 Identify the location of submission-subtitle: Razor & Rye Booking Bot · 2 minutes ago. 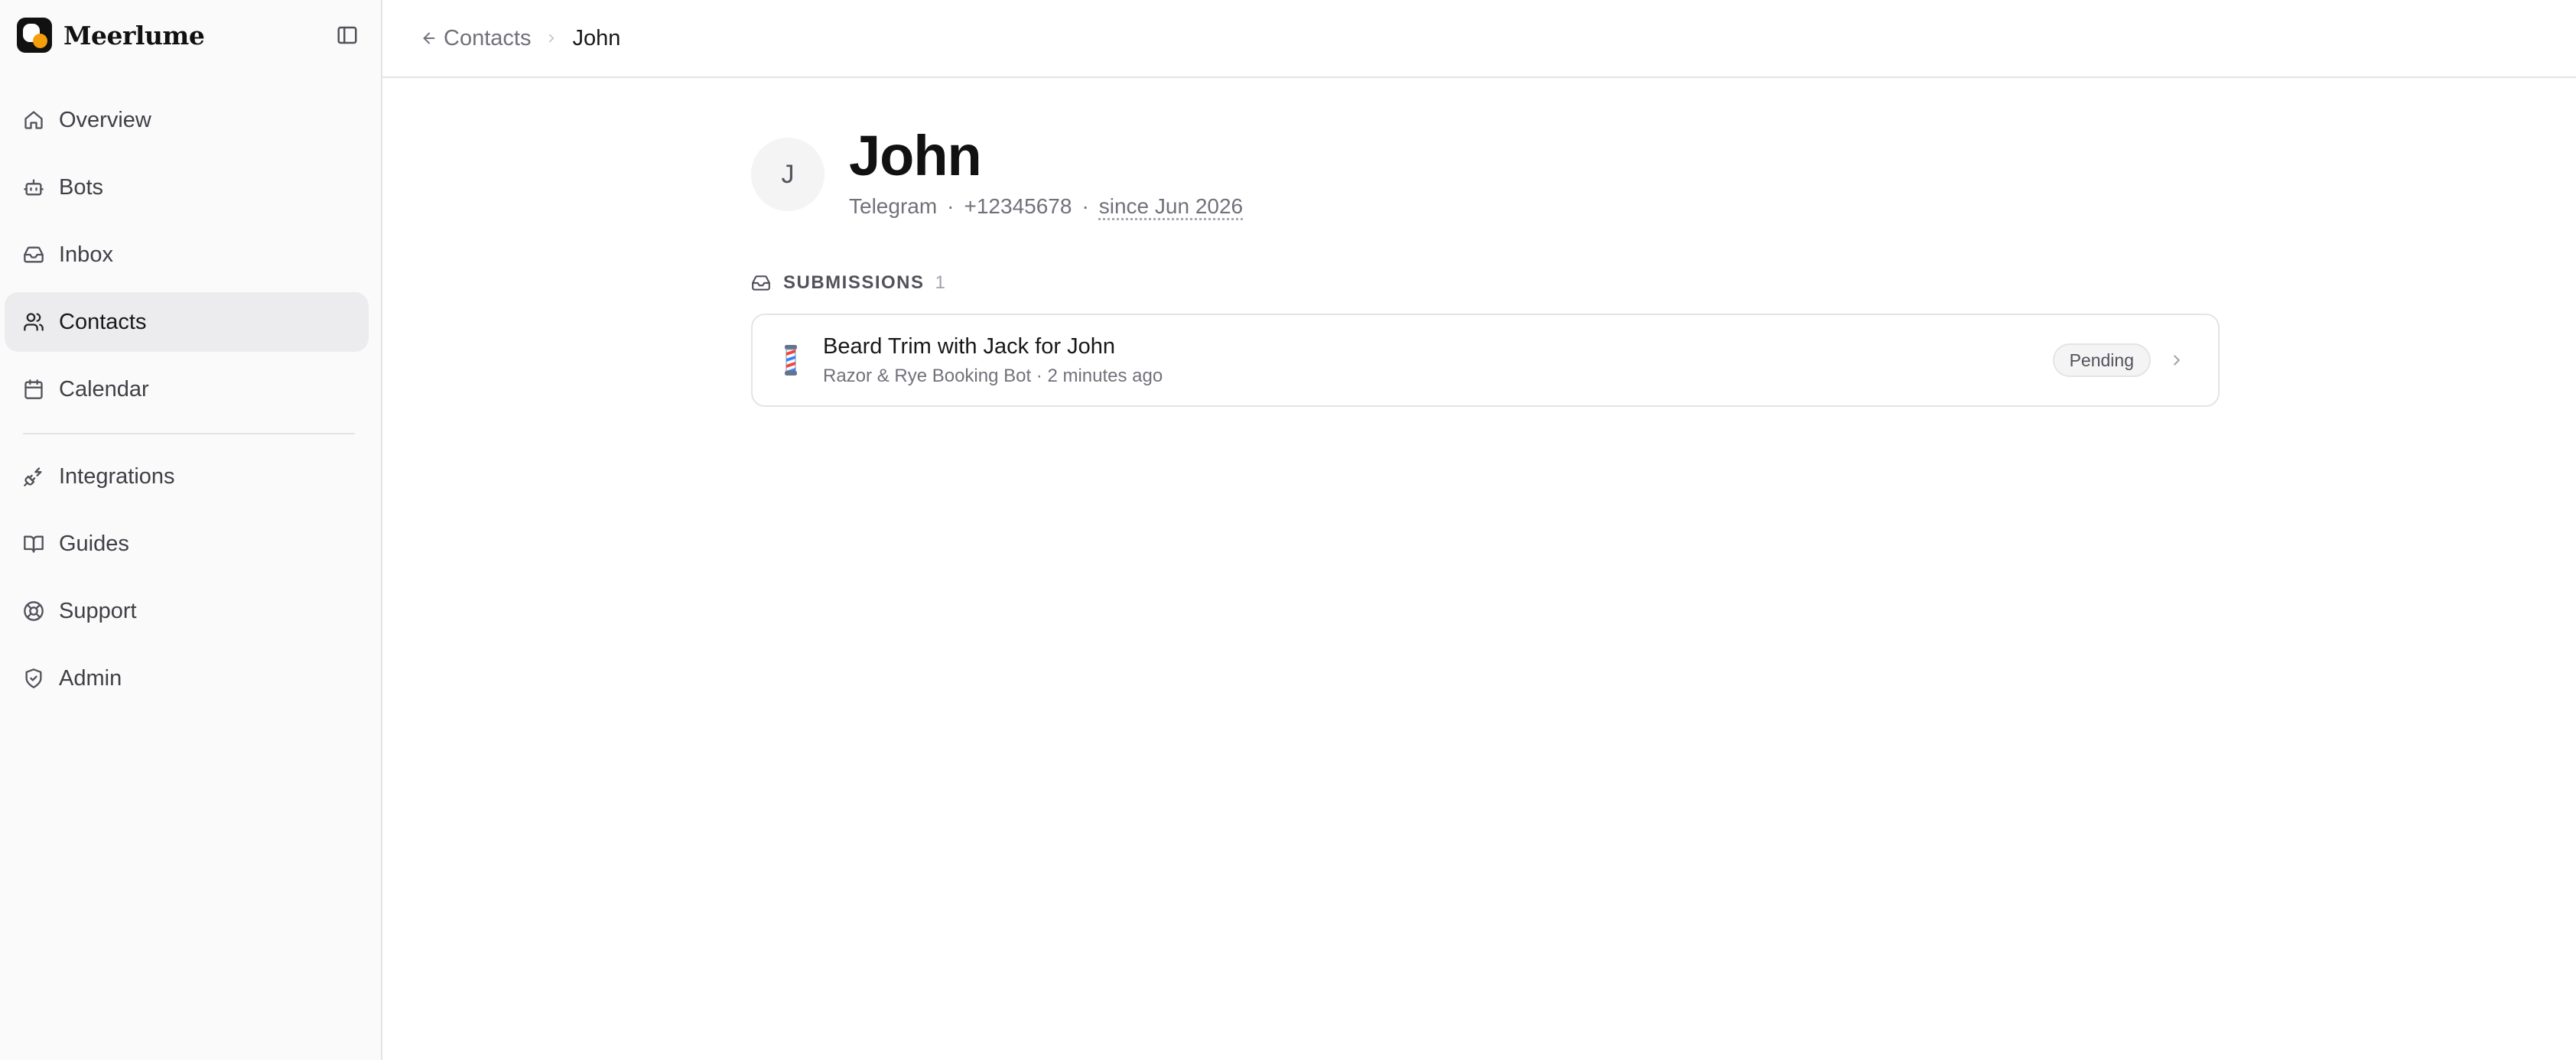
(993, 375).